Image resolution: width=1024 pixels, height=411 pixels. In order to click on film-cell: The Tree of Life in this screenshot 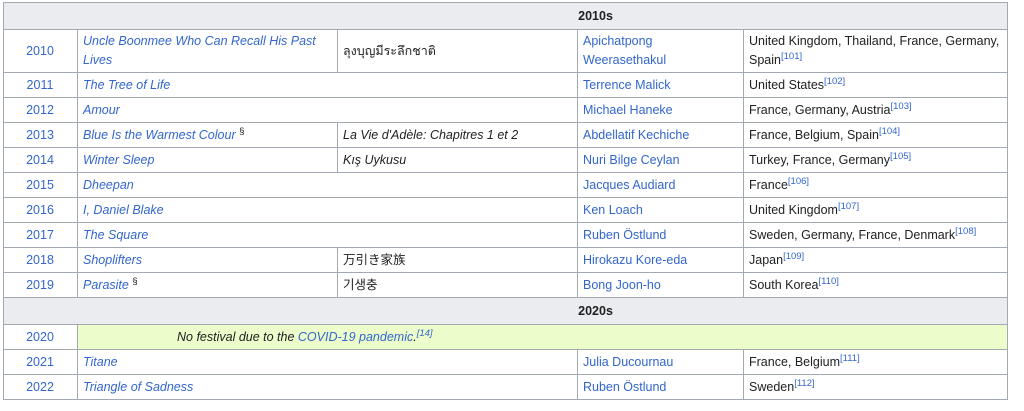, I will do `click(327, 85)`.